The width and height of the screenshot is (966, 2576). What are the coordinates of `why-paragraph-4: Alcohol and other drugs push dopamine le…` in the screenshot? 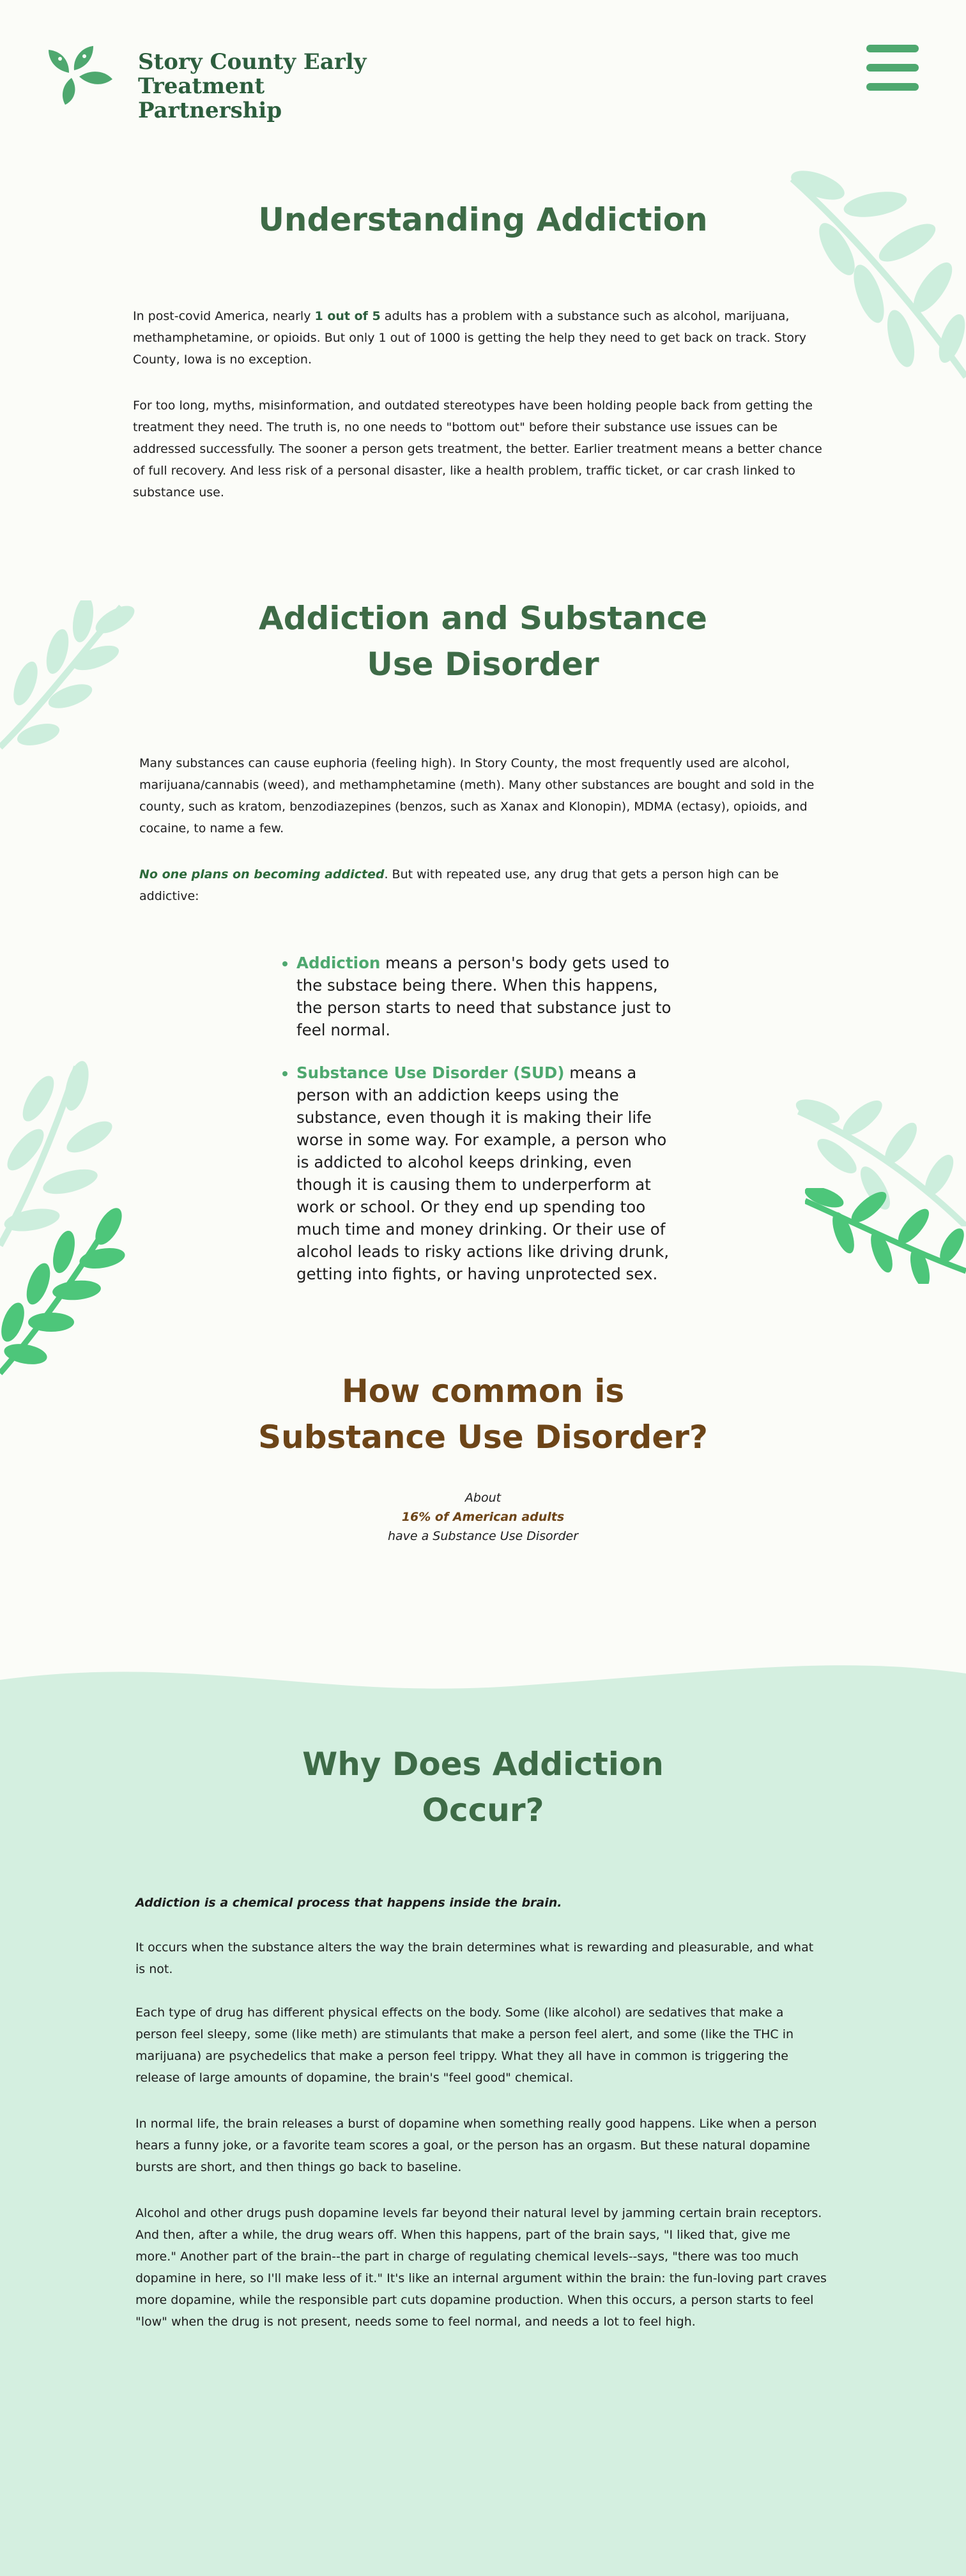 It's located at (481, 2267).